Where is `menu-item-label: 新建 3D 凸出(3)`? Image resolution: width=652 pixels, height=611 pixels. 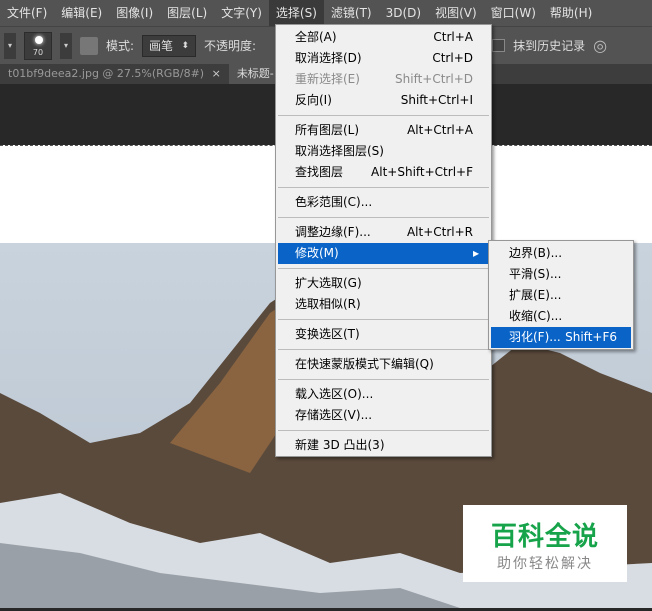
menu-item-label: 新建 3D 凸出(3) is located at coordinates (340, 445).